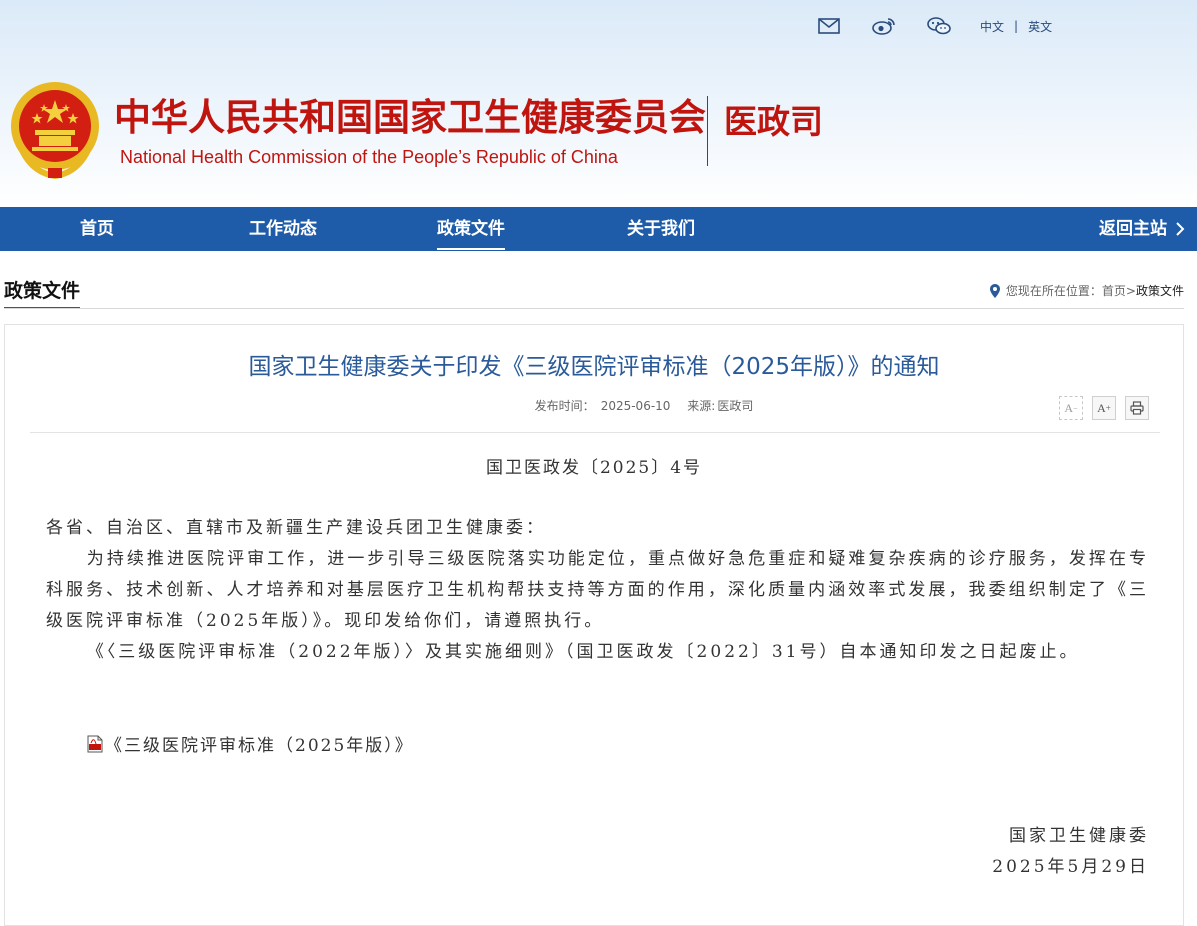 Image resolution: width=1197 pixels, height=926 pixels. I want to click on nav-item-home: 首页, so click(97, 229).